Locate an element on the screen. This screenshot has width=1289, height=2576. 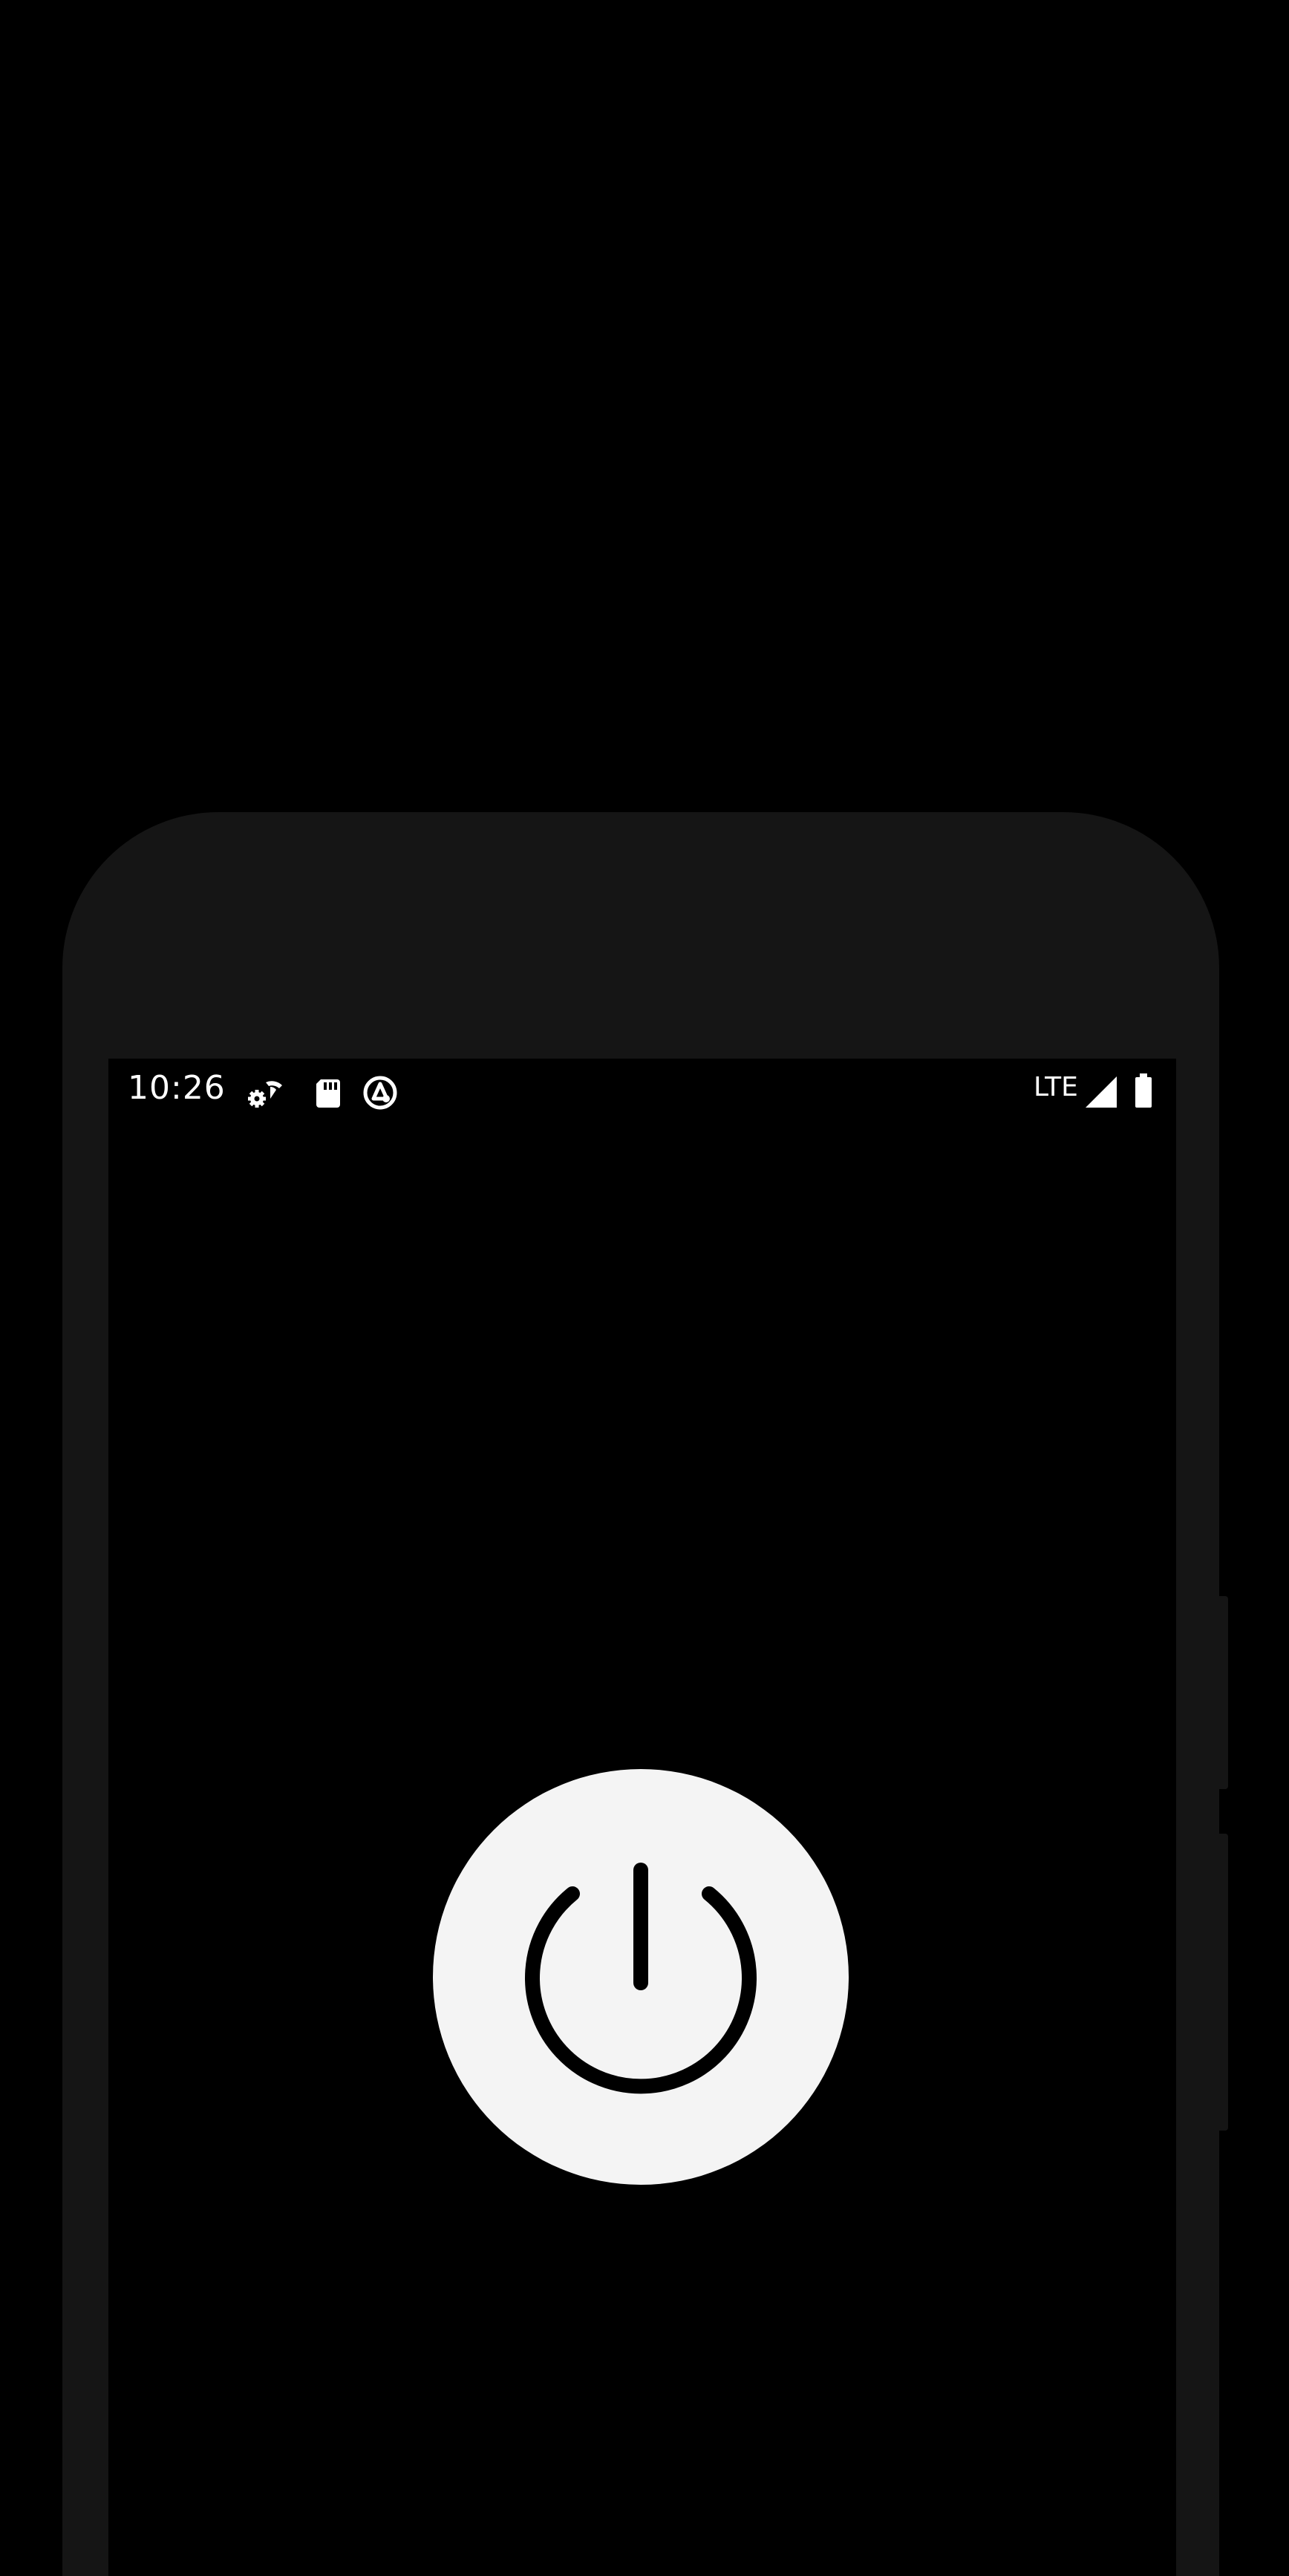
phone-power-key is located at coordinates (1223, 1983).